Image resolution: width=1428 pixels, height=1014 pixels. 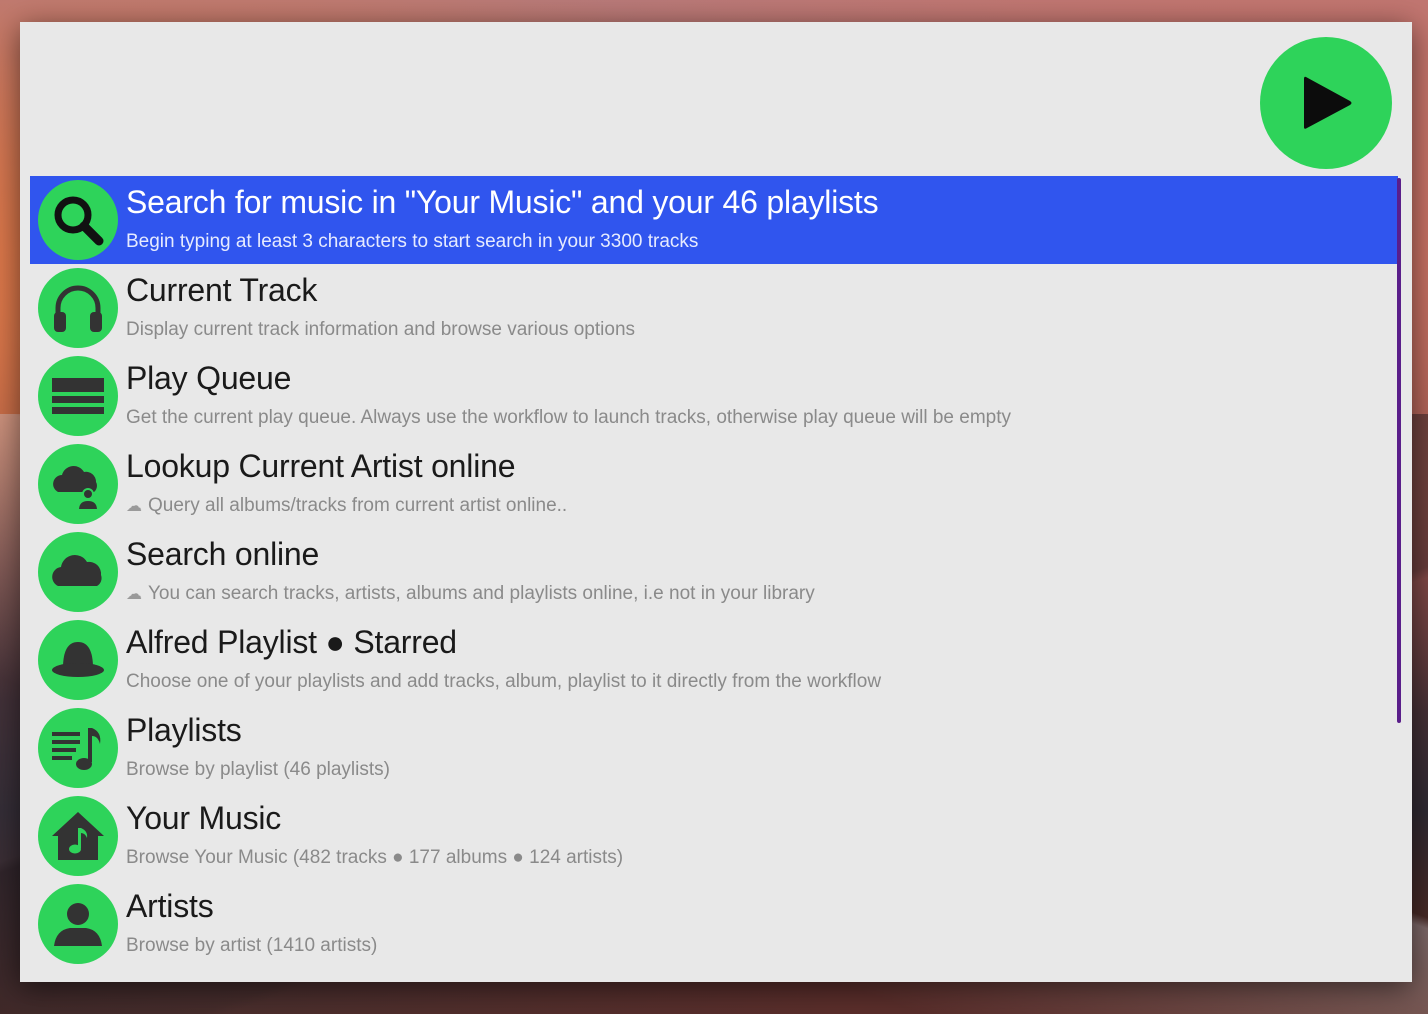 What do you see at coordinates (252, 945) in the screenshot?
I see `result-subtitle: Browse by artist (1410 artists)` at bounding box center [252, 945].